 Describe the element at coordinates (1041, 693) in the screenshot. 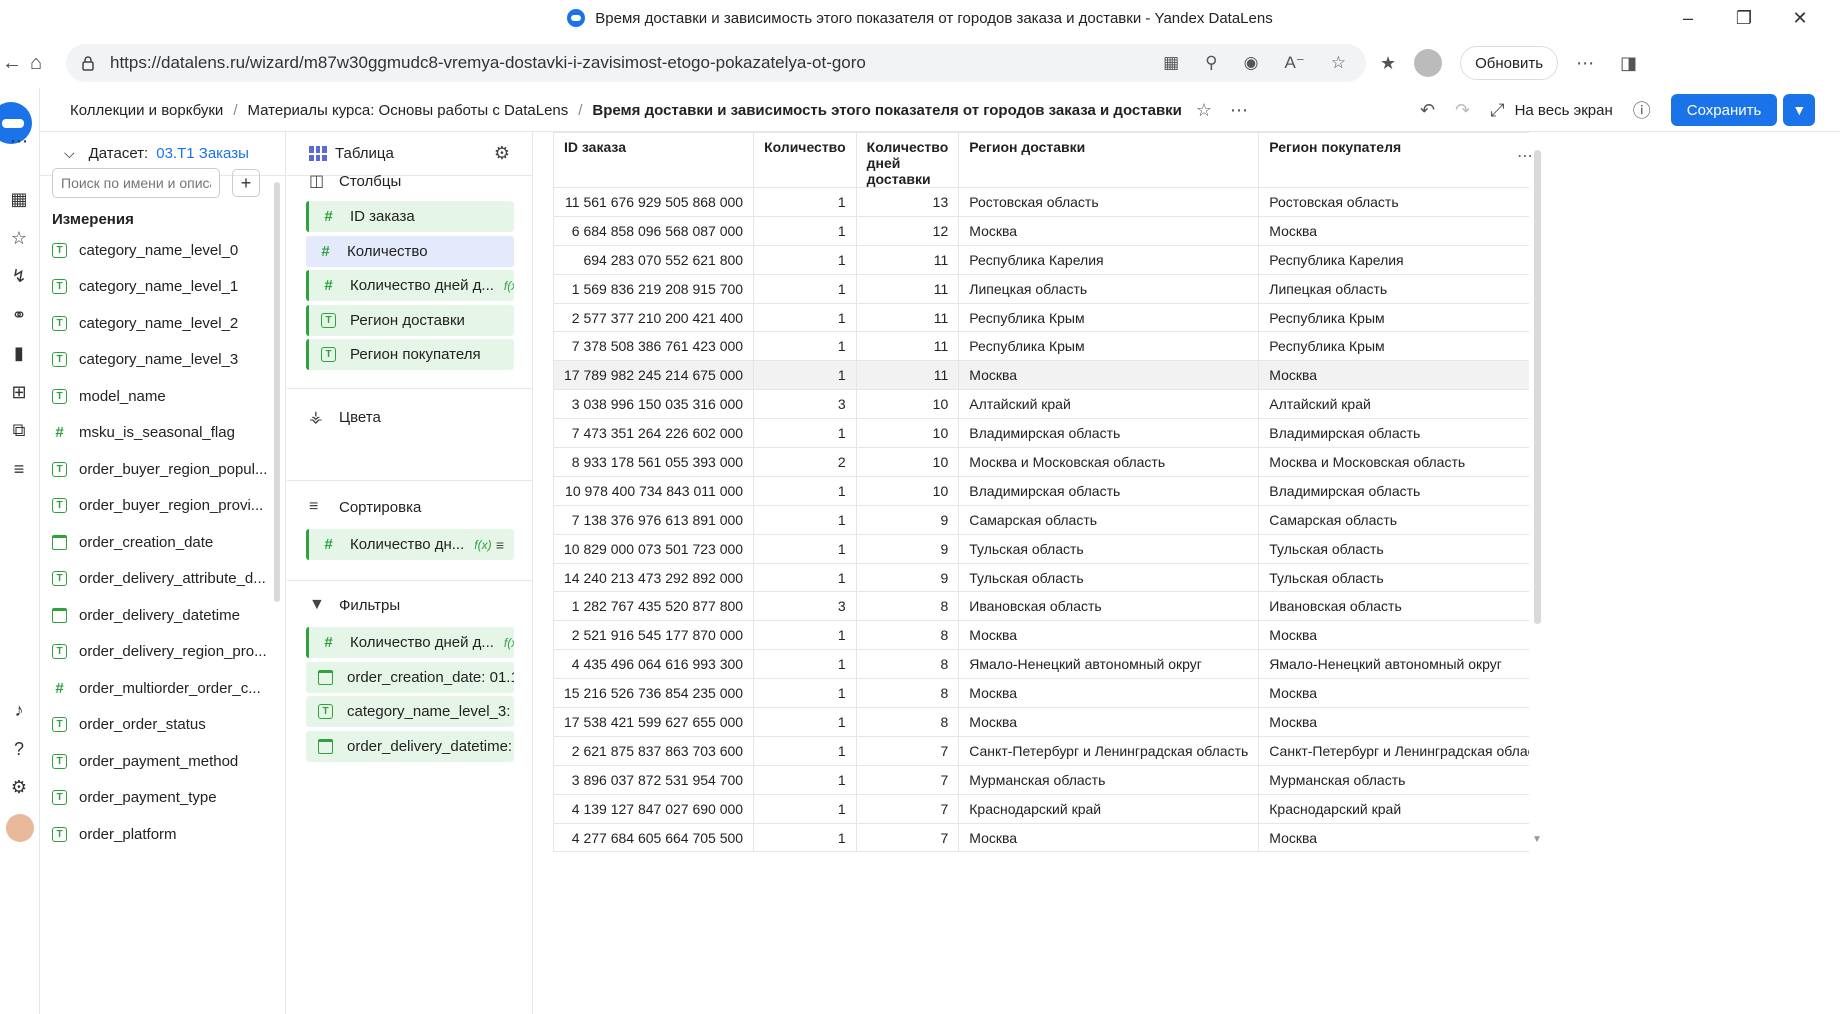

I see `table-row: 15 216 526 736 854 235 000 1 8 Москва Москва` at that location.